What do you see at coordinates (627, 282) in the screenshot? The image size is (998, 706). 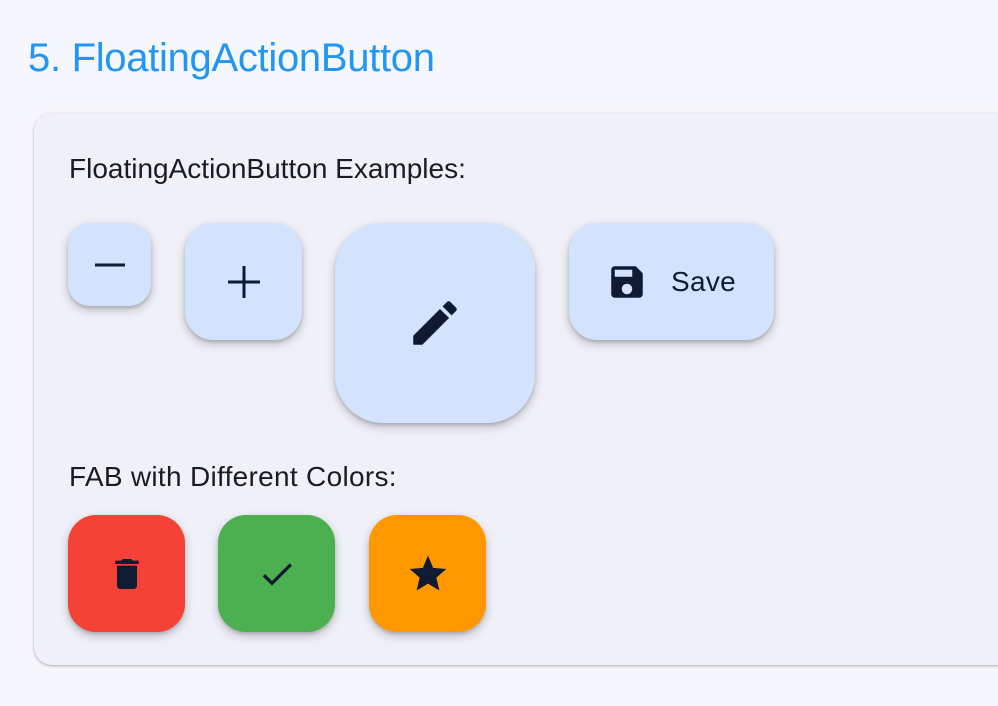 I see `save-icon` at bounding box center [627, 282].